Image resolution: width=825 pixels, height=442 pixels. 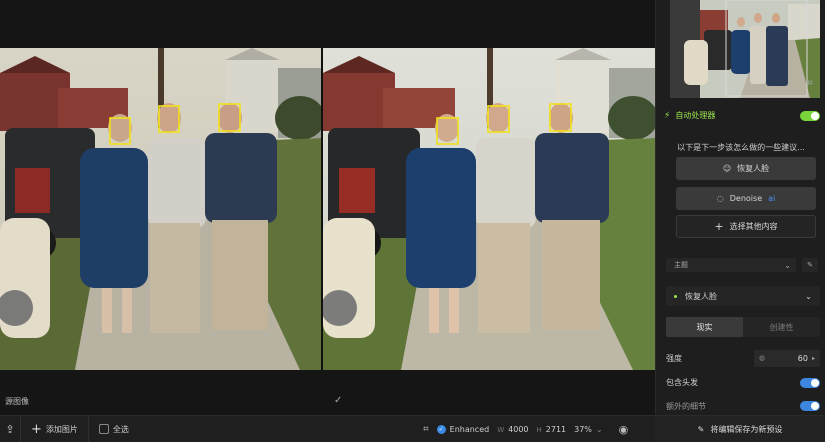 What do you see at coordinates (103, 429) in the screenshot?
I see `checkbox-box` at bounding box center [103, 429].